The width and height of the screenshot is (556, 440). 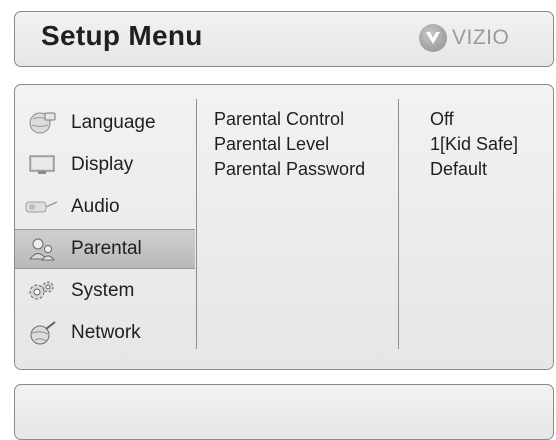 What do you see at coordinates (122, 35) in the screenshot?
I see `page-title: Setup Menu` at bounding box center [122, 35].